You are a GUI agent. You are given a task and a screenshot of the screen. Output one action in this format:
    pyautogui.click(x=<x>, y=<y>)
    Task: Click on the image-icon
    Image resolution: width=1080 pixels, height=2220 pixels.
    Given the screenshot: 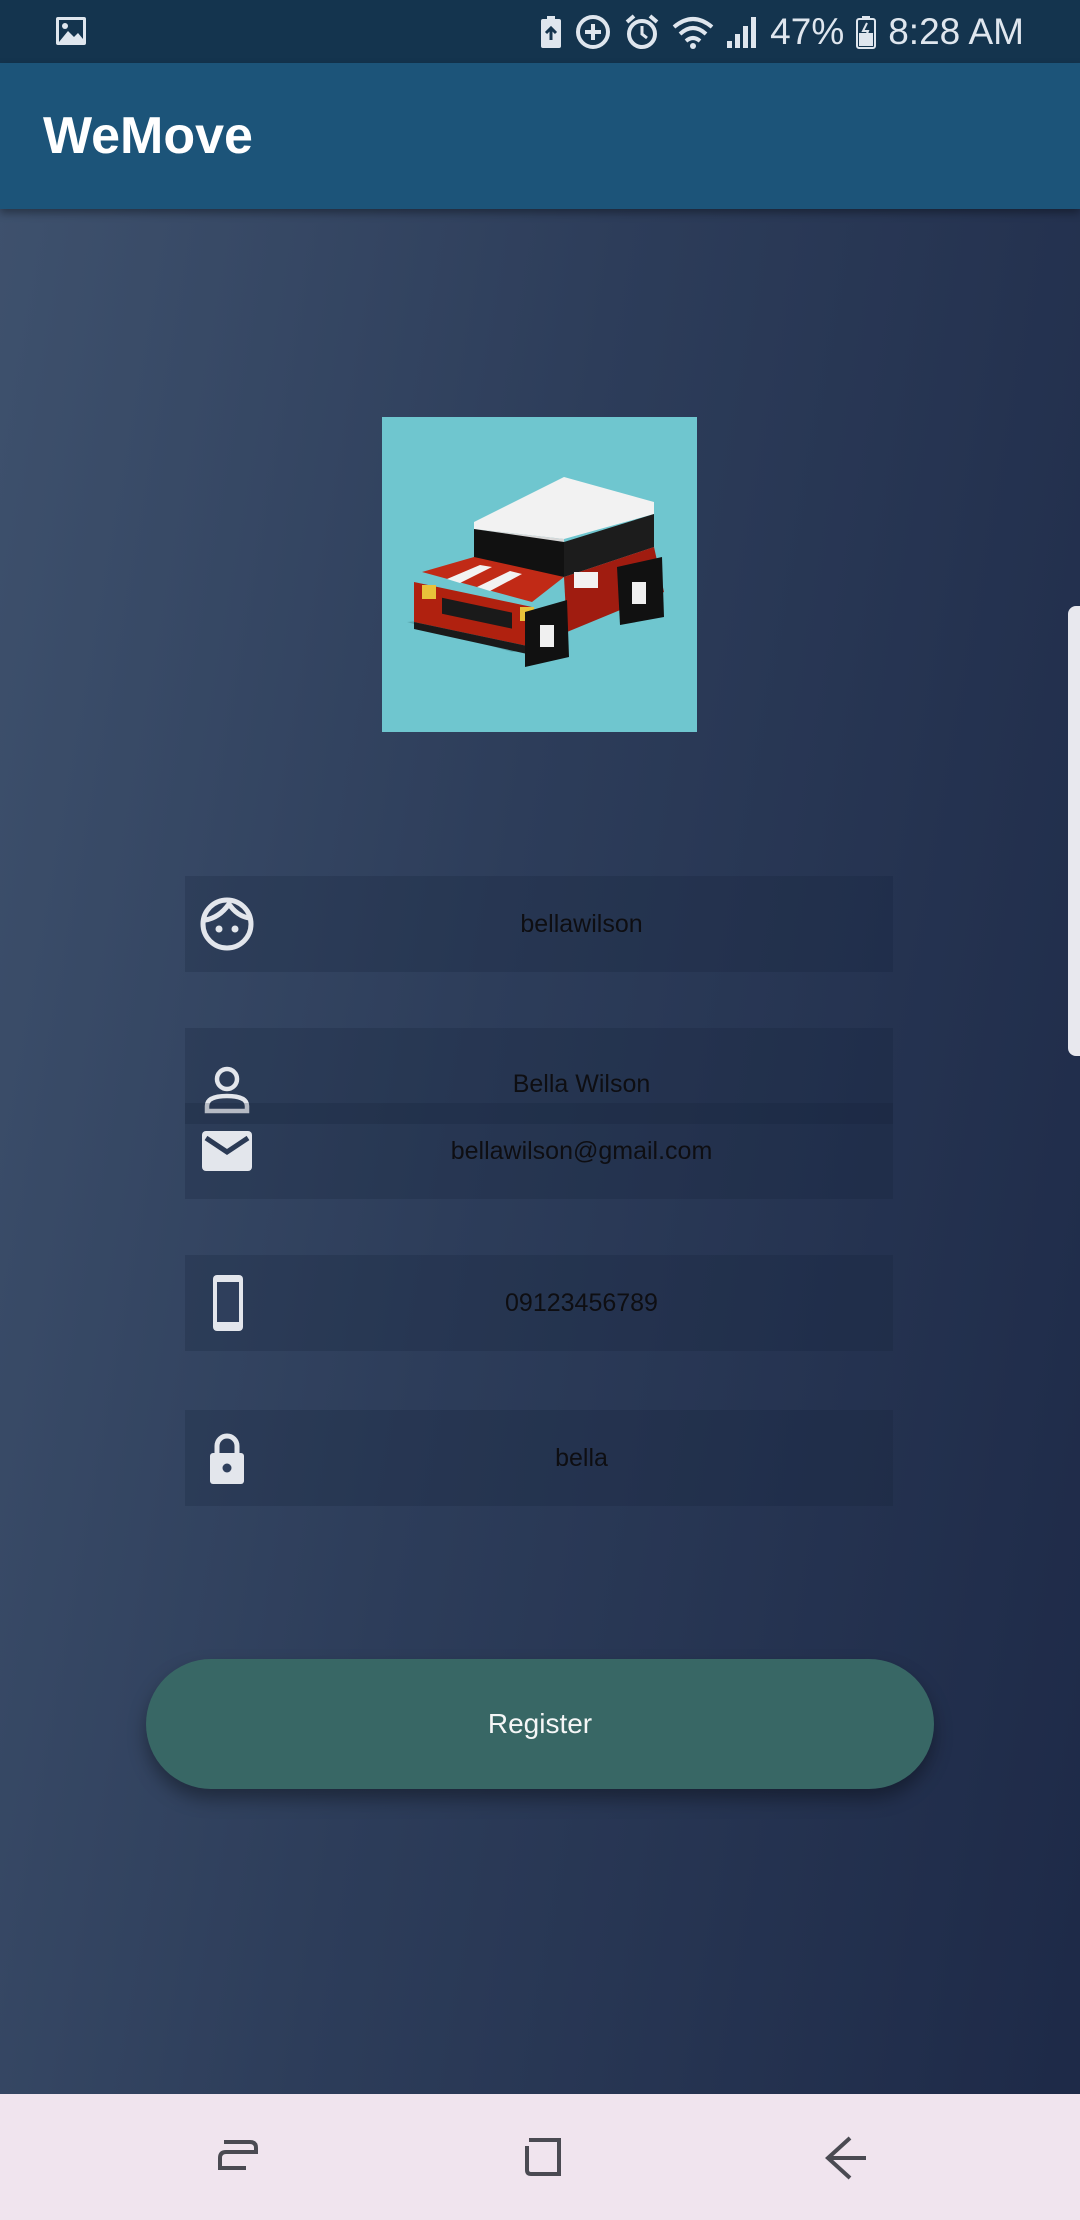 What is the action you would take?
    pyautogui.click(x=71, y=31)
    